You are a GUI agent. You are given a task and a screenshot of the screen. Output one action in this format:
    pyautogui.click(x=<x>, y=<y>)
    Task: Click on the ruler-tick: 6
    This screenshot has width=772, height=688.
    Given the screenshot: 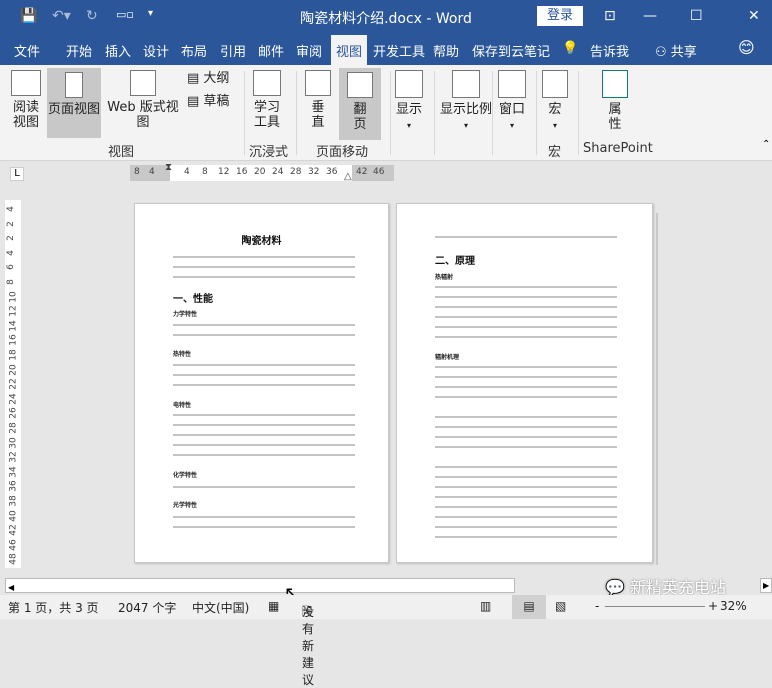 What is the action you would take?
    pyautogui.click(x=10, y=267)
    